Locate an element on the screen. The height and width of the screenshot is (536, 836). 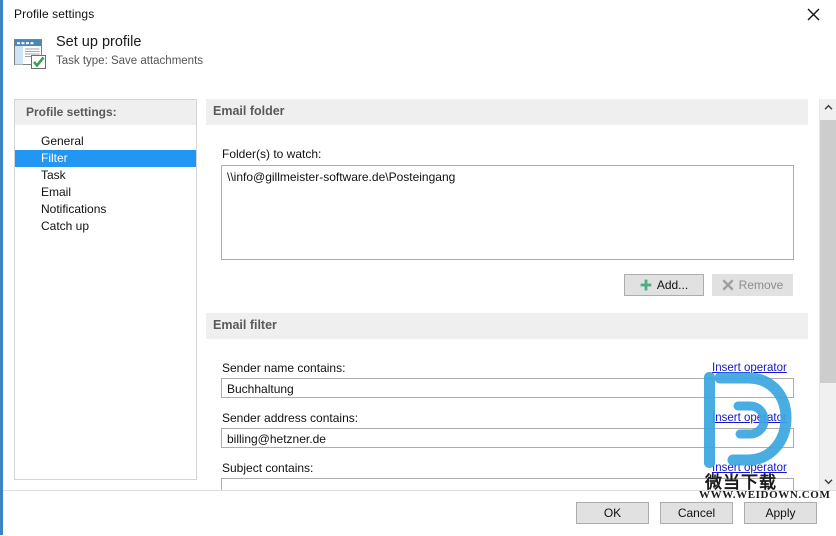
cross-icon is located at coordinates (728, 285).